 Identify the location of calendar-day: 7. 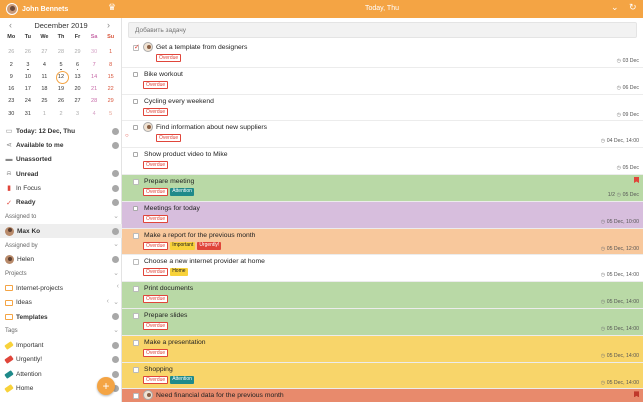
(94, 65).